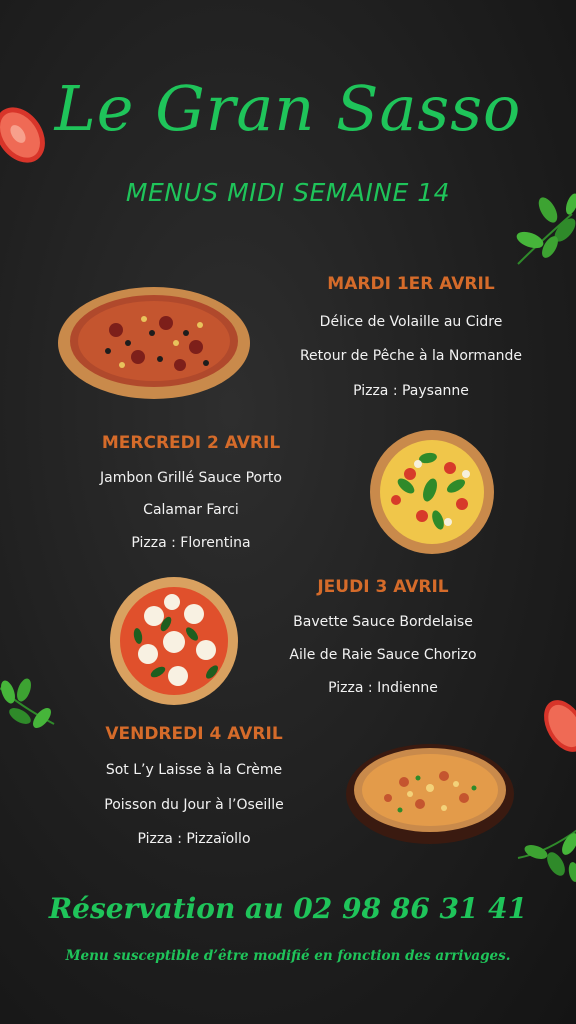 The height and width of the screenshot is (1024, 576). I want to click on dish-item: Pizza : Indienne, so click(383, 688).